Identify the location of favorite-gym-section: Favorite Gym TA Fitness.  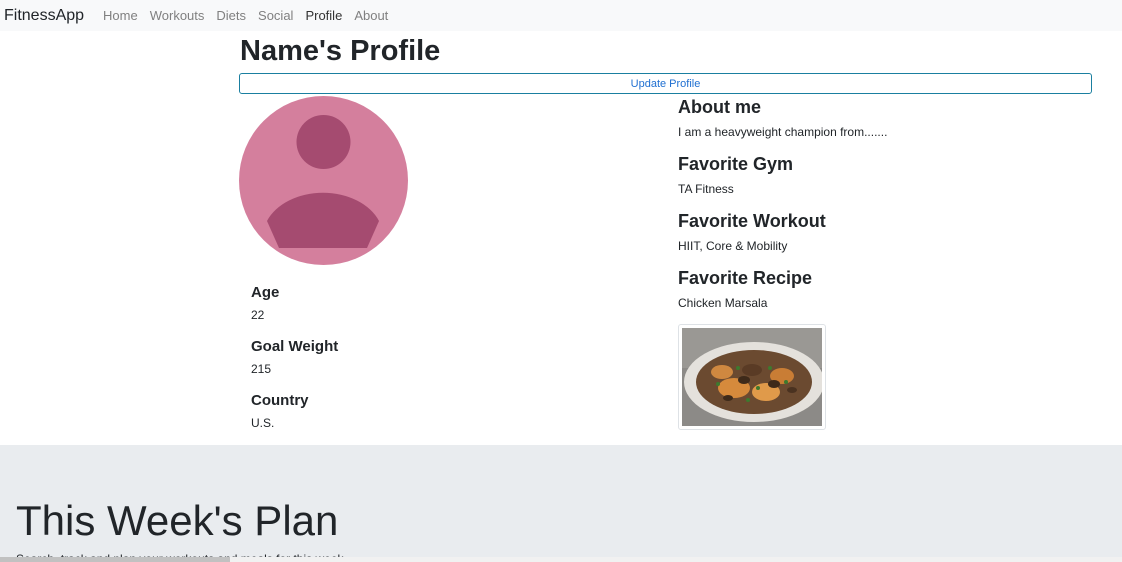
(735, 174).